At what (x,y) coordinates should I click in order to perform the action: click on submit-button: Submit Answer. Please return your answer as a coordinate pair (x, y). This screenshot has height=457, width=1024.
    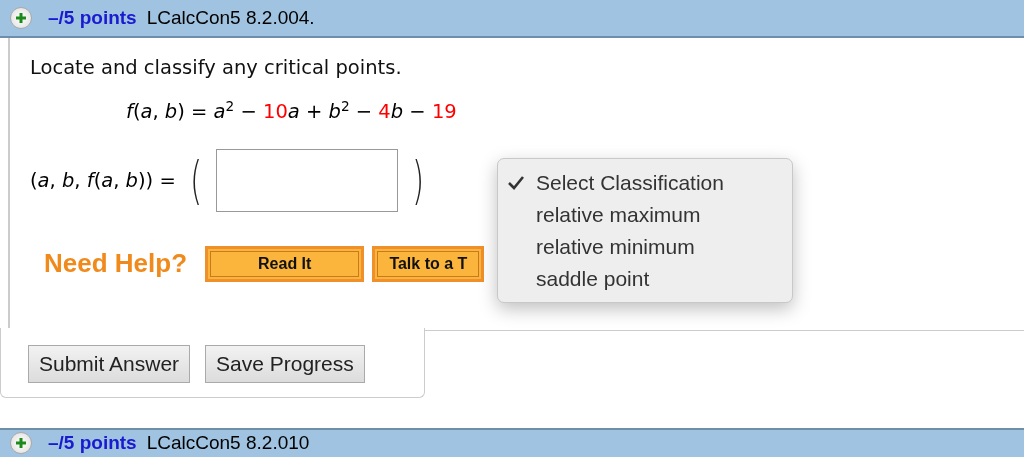
    Looking at the image, I should click on (109, 364).